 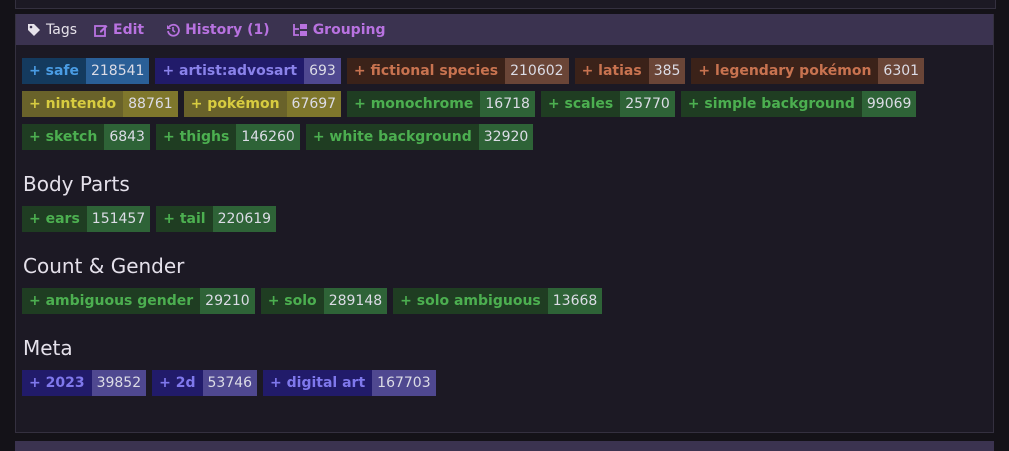 What do you see at coordinates (504, 29) in the screenshot?
I see `tags-header: Tags Edit History (1) Grouping` at bounding box center [504, 29].